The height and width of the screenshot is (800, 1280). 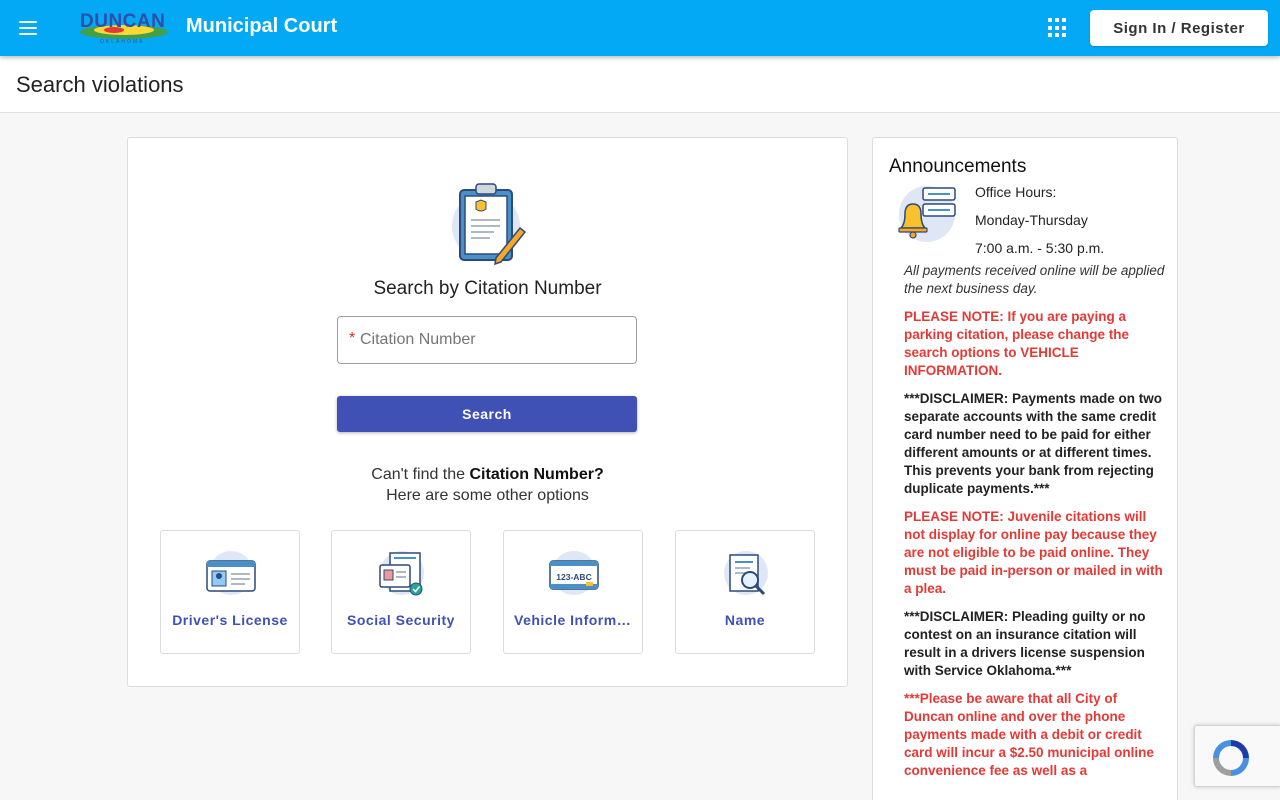 I want to click on option-label: Social Security, so click(x=401, y=620).